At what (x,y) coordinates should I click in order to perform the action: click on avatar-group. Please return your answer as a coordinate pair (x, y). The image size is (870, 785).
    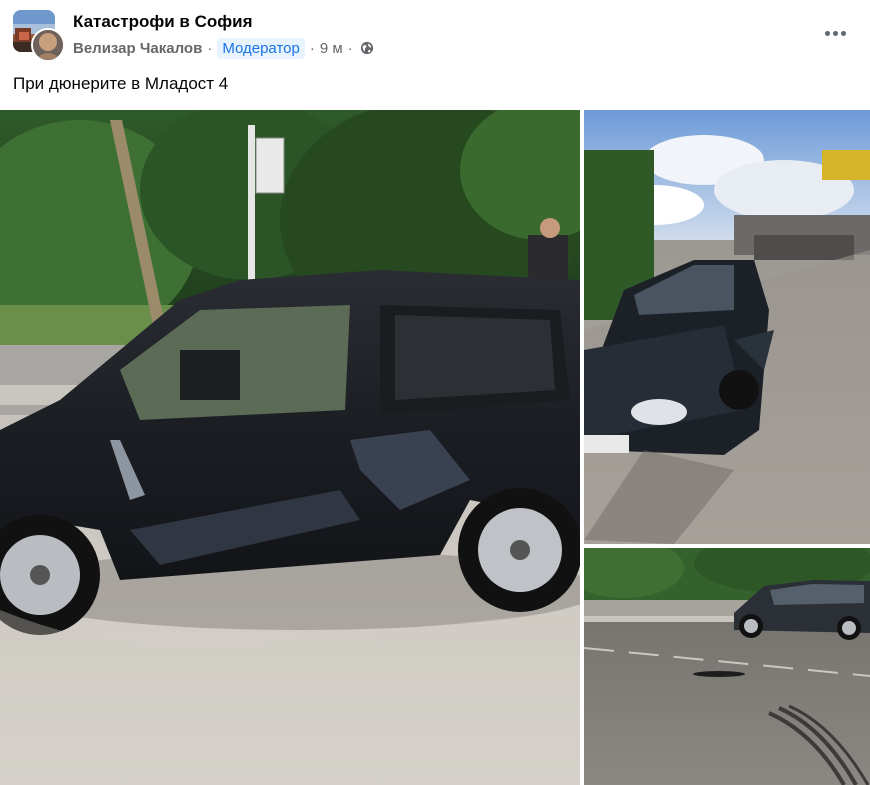
    Looking at the image, I should click on (39, 36).